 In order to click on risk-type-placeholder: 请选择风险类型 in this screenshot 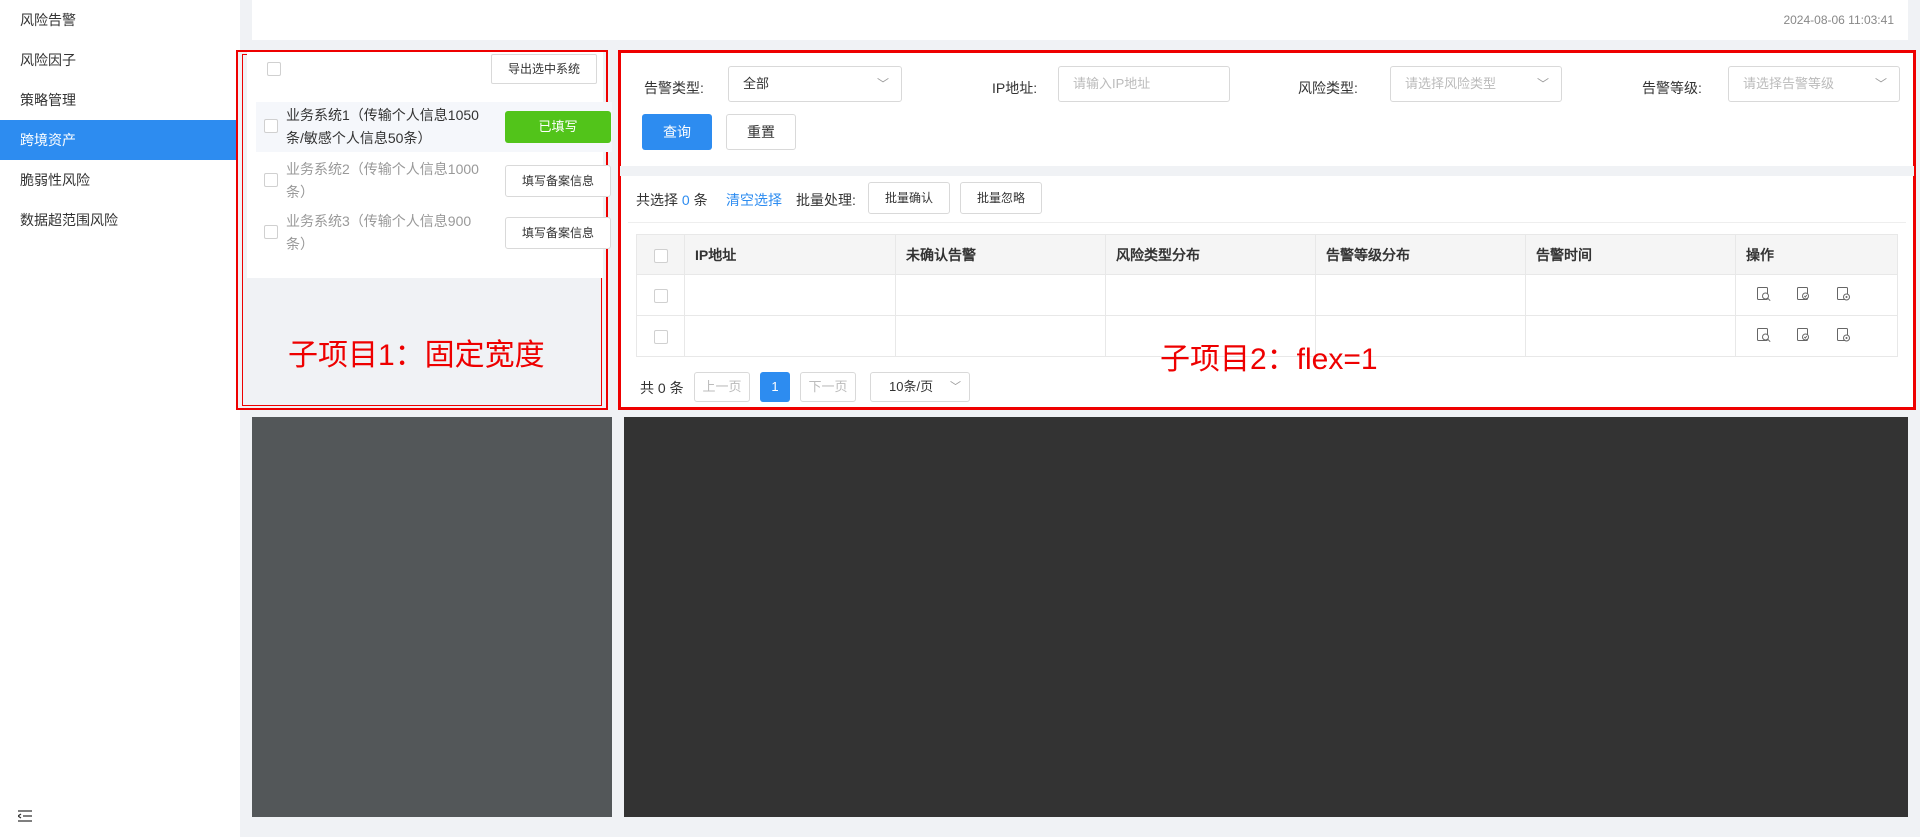, I will do `click(1451, 83)`.